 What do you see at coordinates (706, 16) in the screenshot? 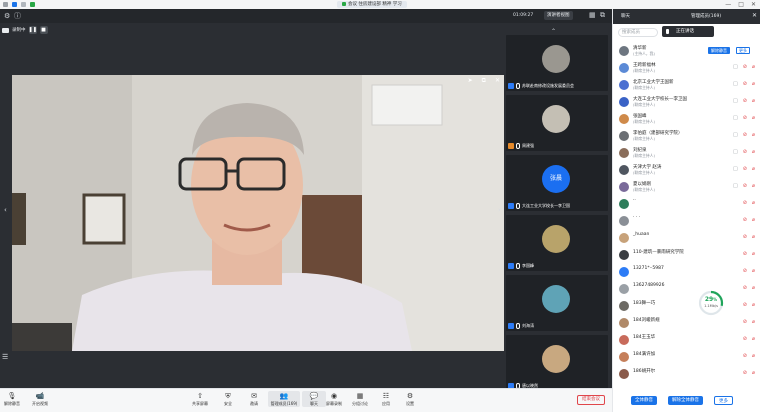
I see `tab-members: 管理成员(169)` at bounding box center [706, 16].